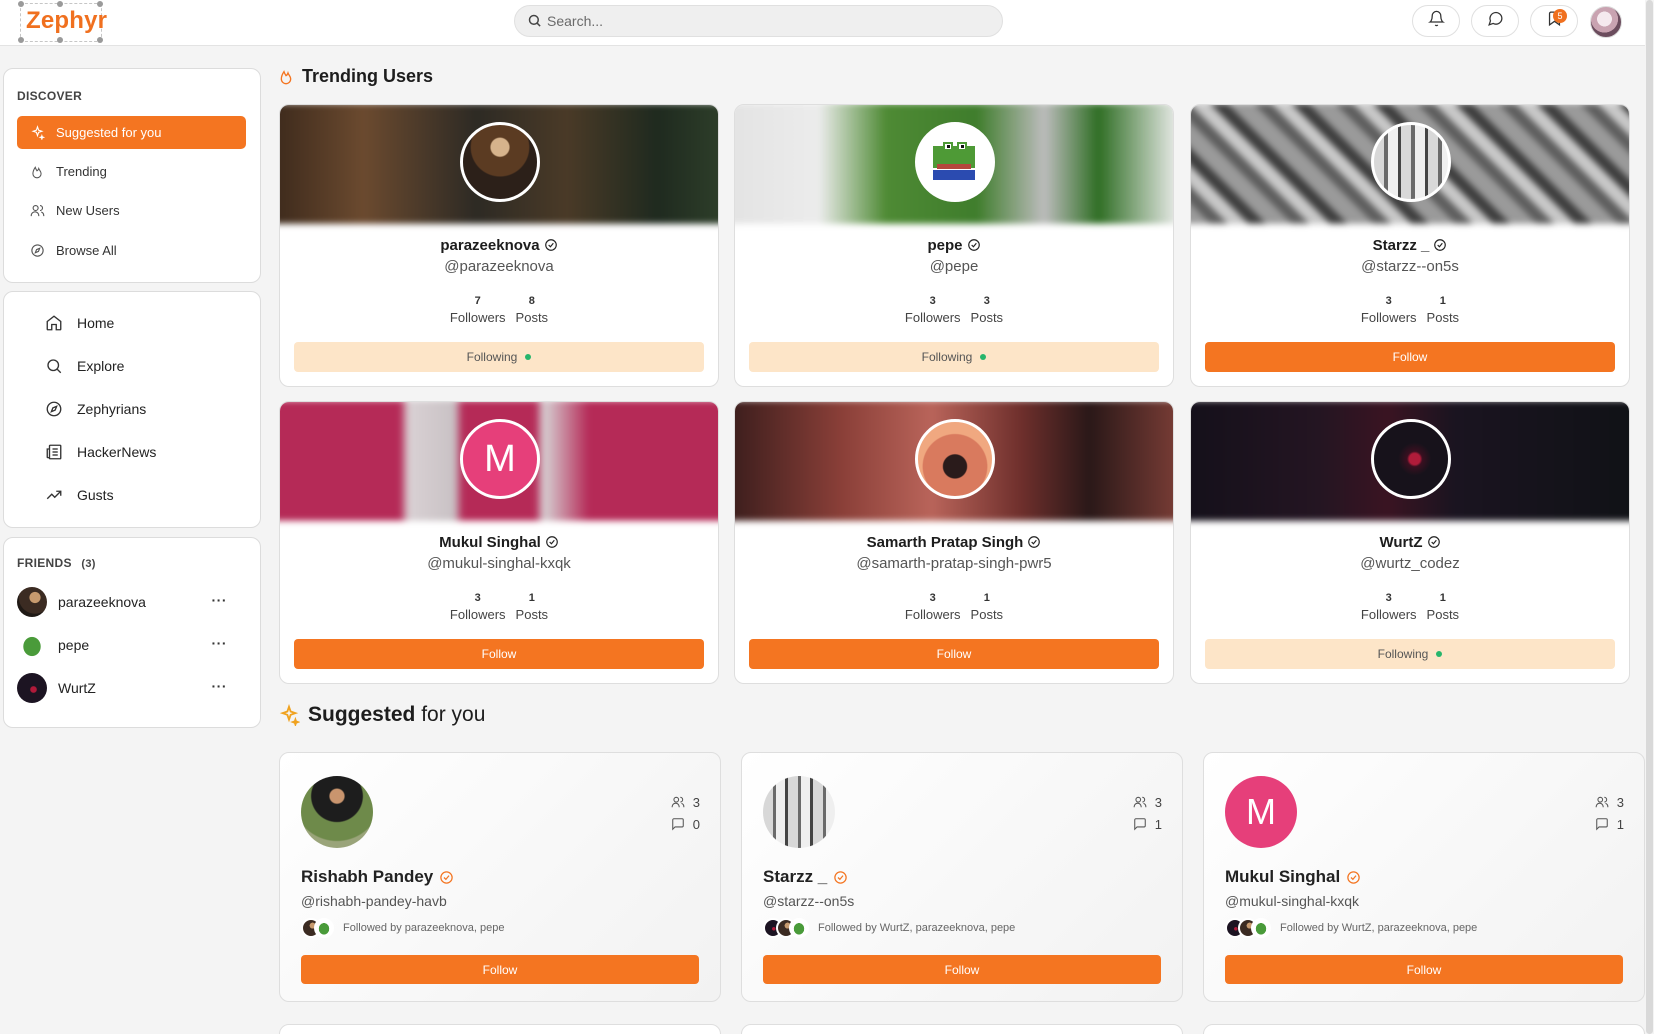 The height and width of the screenshot is (1034, 1654). What do you see at coordinates (131, 688) in the screenshot?
I see `friend-item: WurtZ ···` at bounding box center [131, 688].